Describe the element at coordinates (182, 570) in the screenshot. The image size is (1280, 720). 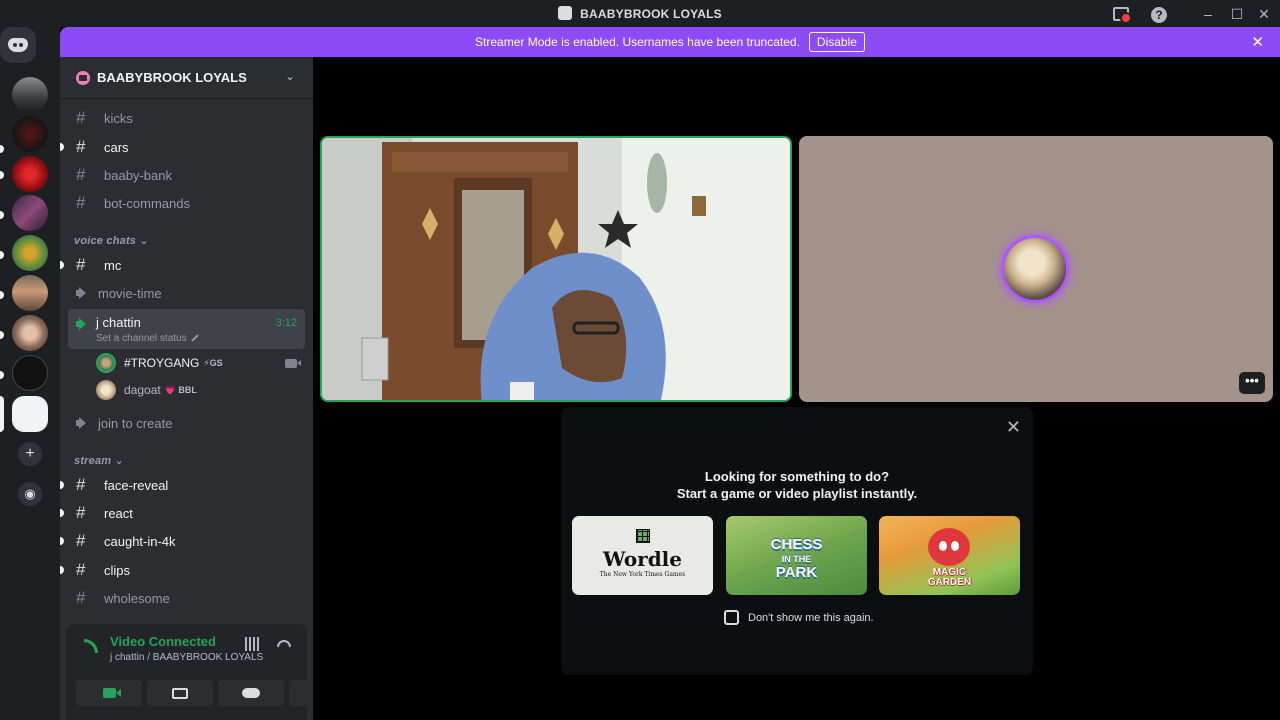
I see `channel-clips: # clips` at that location.